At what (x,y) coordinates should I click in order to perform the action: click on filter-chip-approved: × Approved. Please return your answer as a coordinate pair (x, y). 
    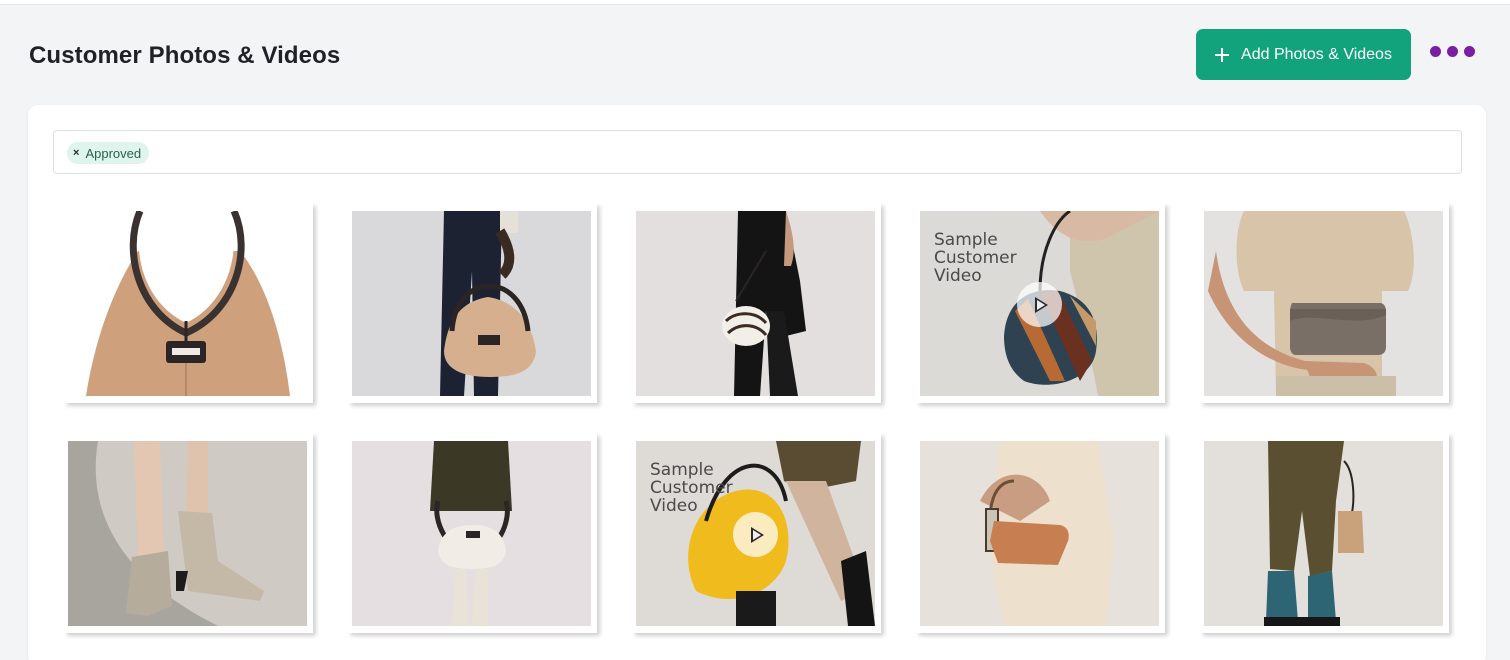
    Looking at the image, I should click on (108, 153).